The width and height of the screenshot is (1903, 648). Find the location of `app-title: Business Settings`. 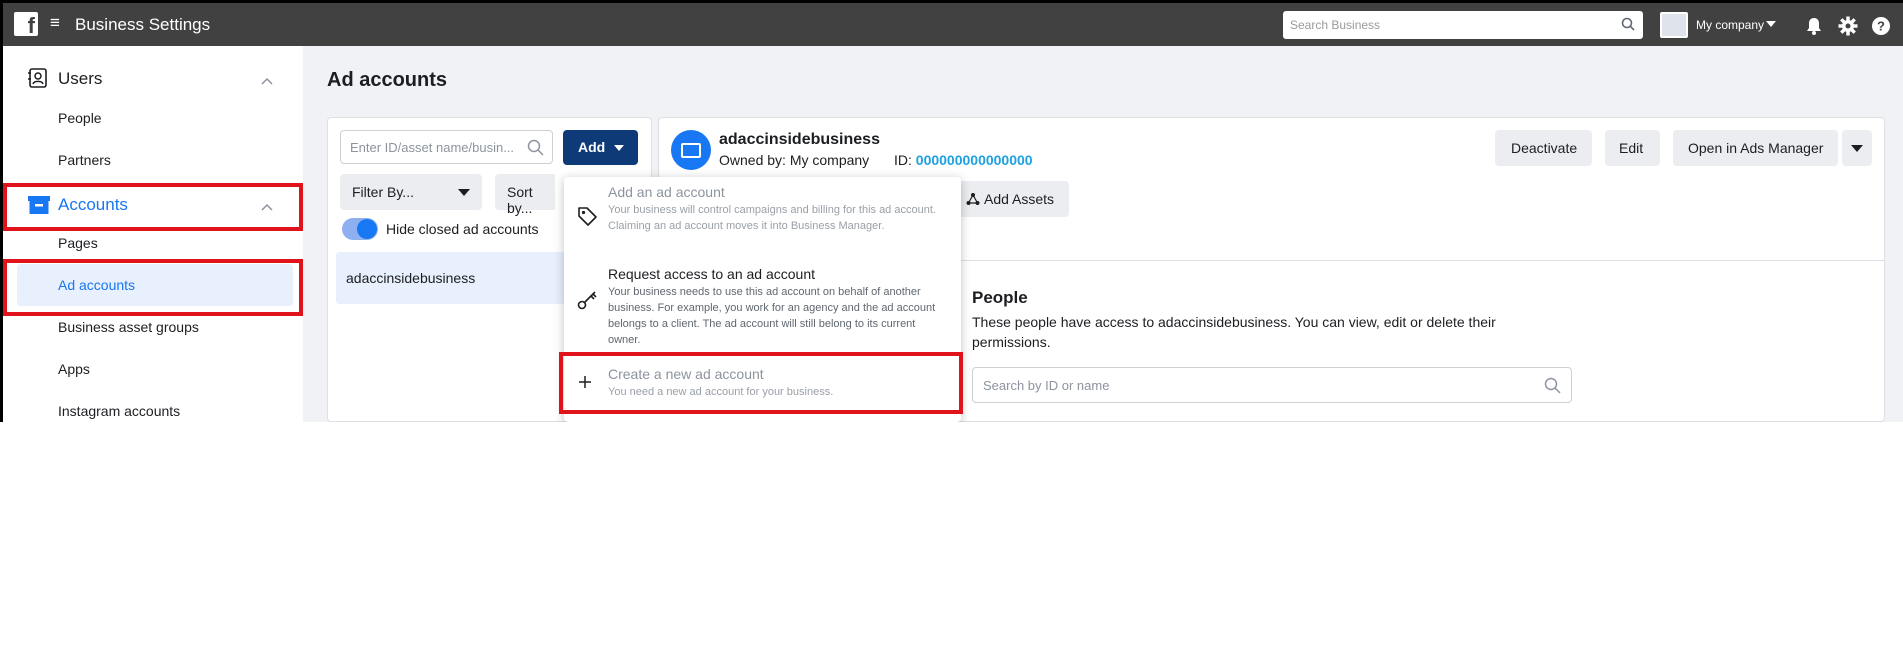

app-title: Business Settings is located at coordinates (143, 24).